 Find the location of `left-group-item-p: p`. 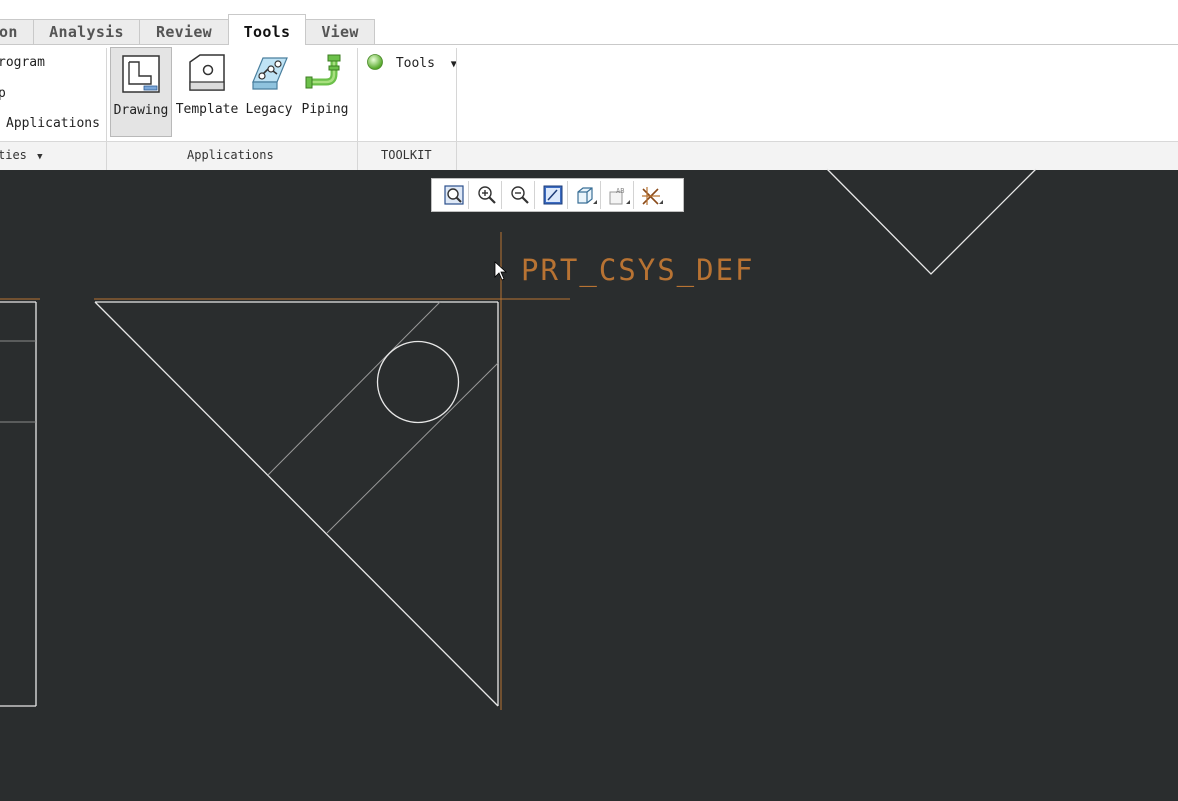

left-group-item-p: p is located at coordinates (3, 93).